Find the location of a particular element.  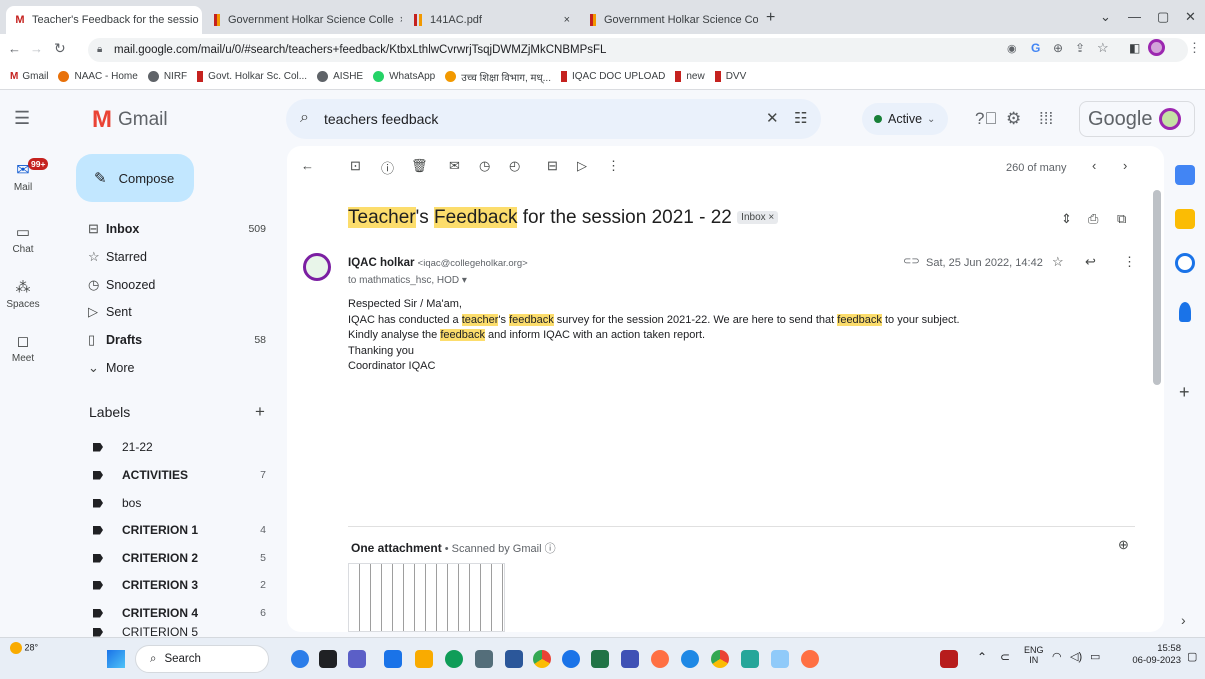

expand-all-icon: ⇕ is located at coordinates (1066, 219).